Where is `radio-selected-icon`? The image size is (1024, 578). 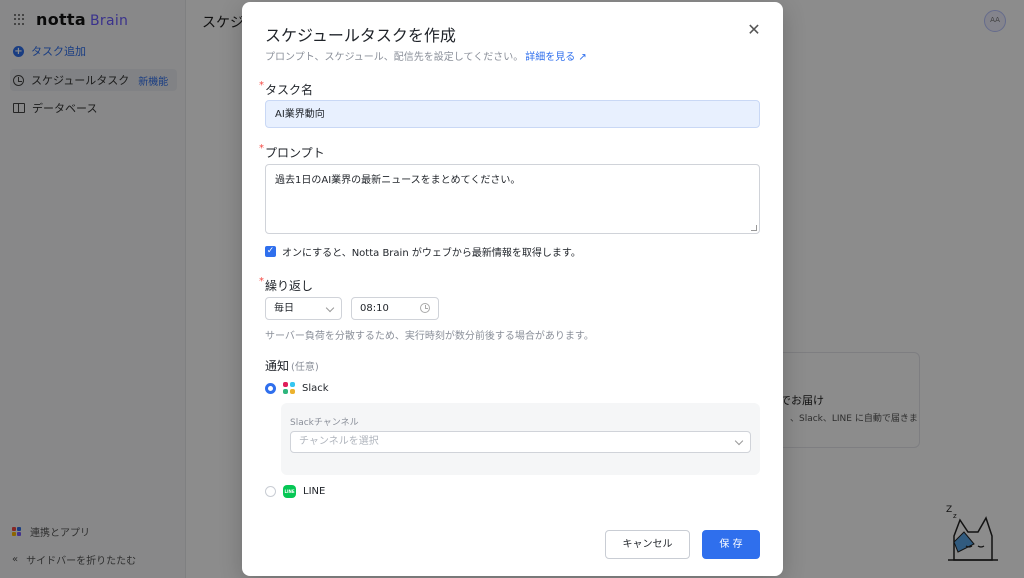
radio-selected-icon is located at coordinates (270, 388).